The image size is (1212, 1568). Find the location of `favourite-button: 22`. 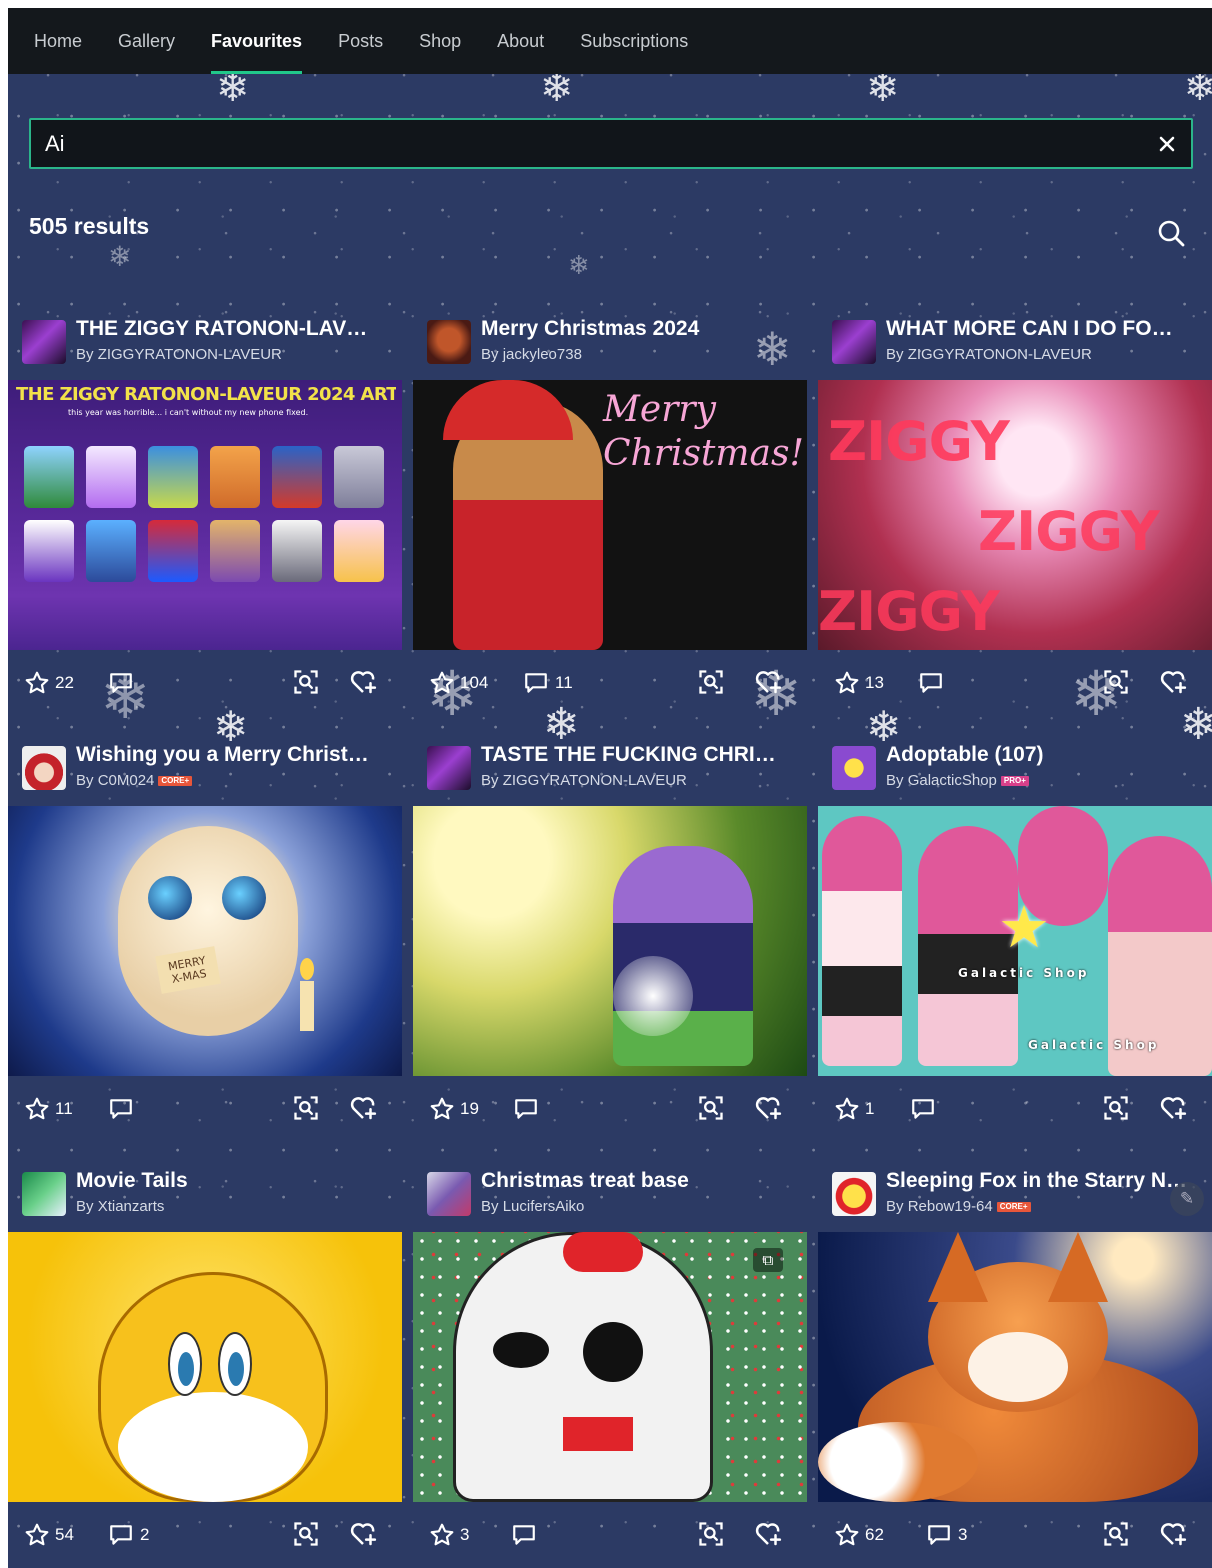

favourite-button: 22 is located at coordinates (49, 683).